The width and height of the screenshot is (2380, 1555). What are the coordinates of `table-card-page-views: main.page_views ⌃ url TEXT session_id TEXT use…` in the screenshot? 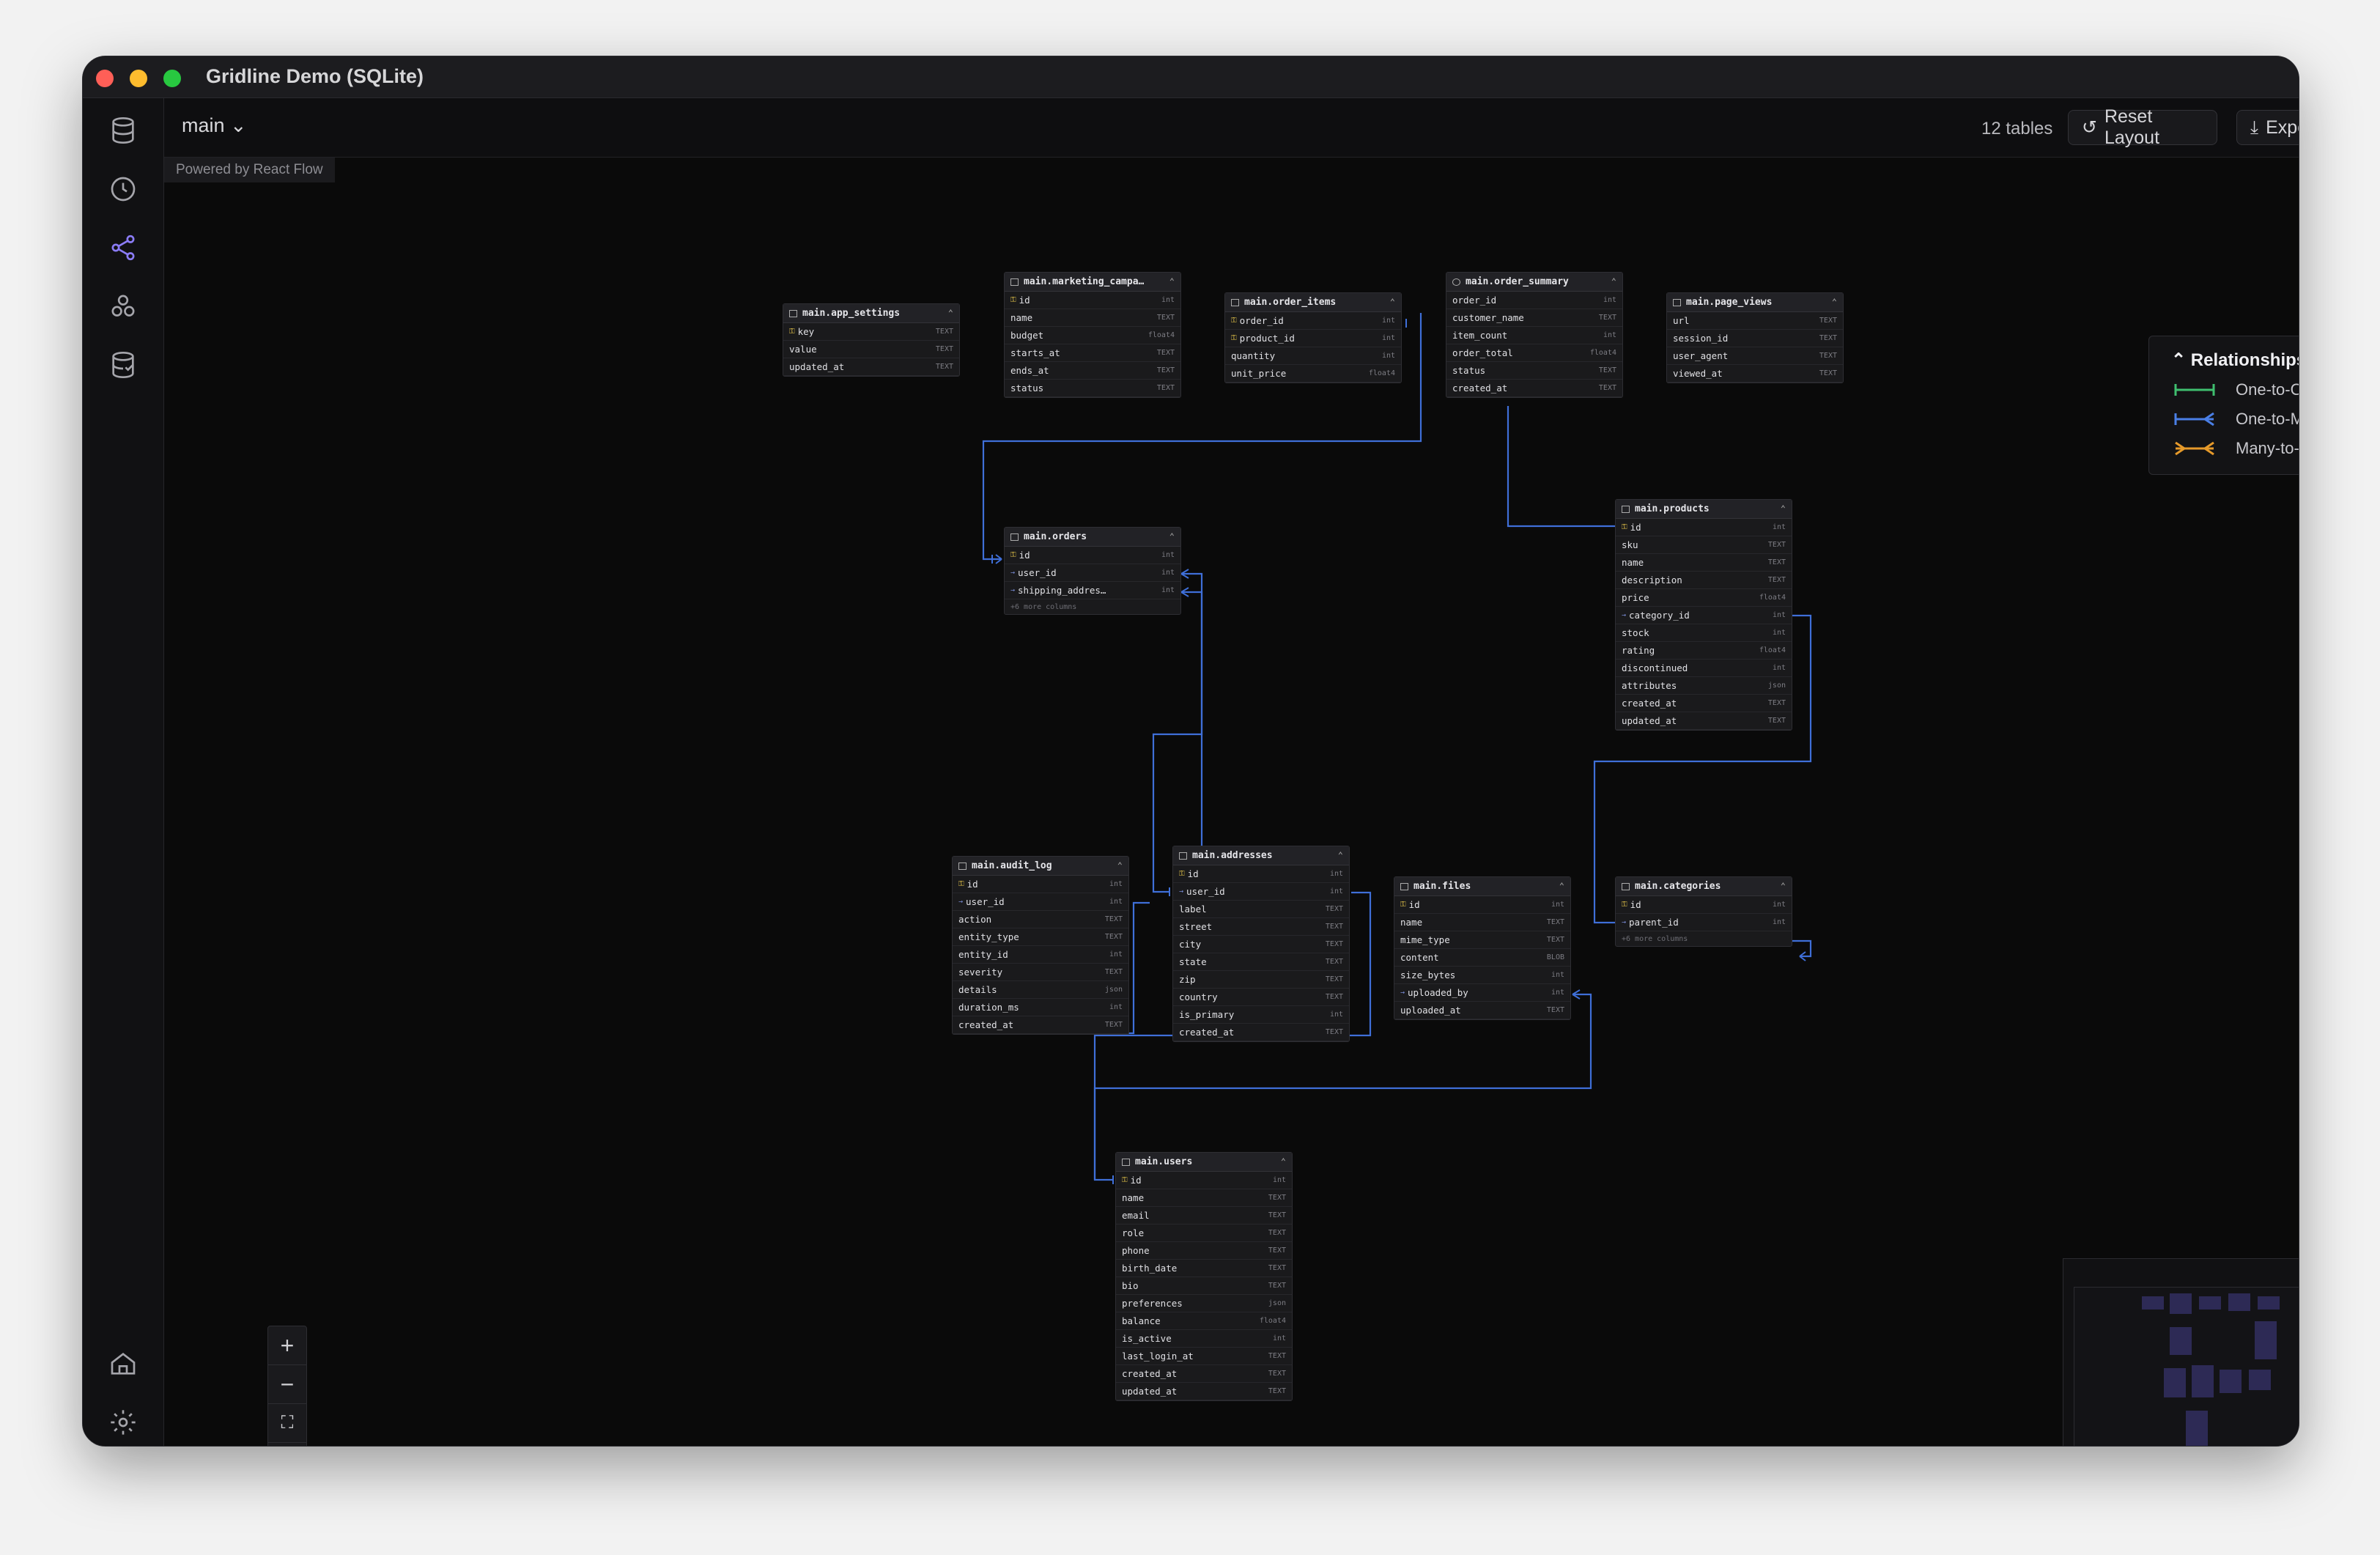 It's located at (1755, 338).